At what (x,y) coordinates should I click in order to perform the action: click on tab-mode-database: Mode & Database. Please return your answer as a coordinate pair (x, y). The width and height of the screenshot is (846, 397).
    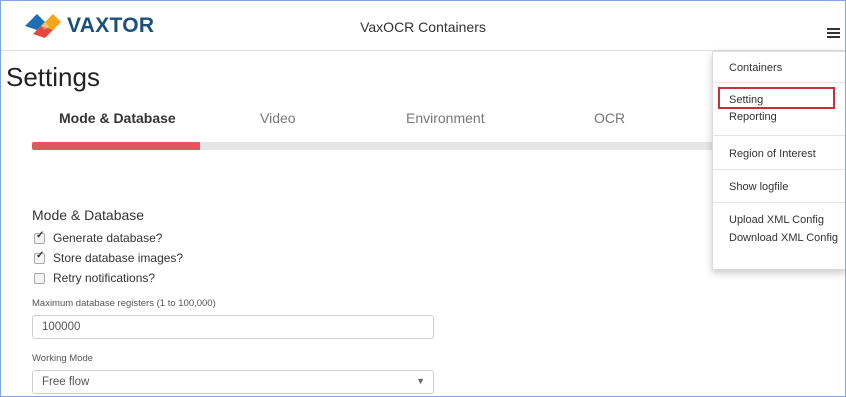
    Looking at the image, I should click on (117, 118).